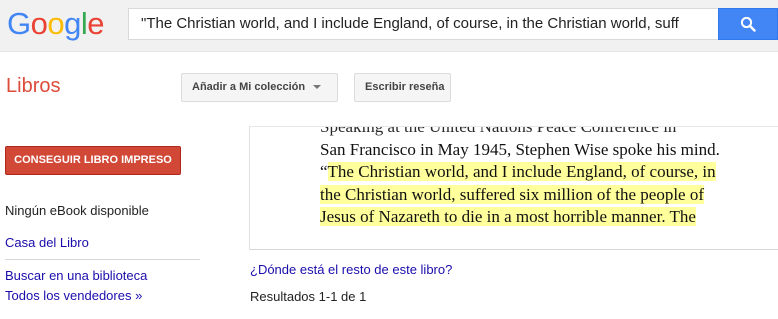  Describe the element at coordinates (317, 87) in the screenshot. I see `caret-down-icon` at that location.